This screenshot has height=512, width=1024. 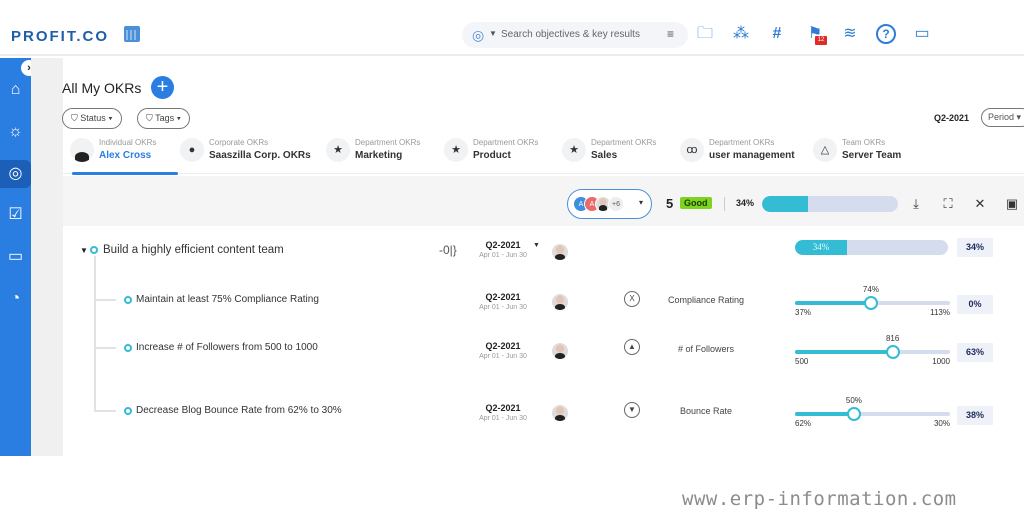 What do you see at coordinates (821, 247) in the screenshot?
I see `progress-fill: 34%` at bounding box center [821, 247].